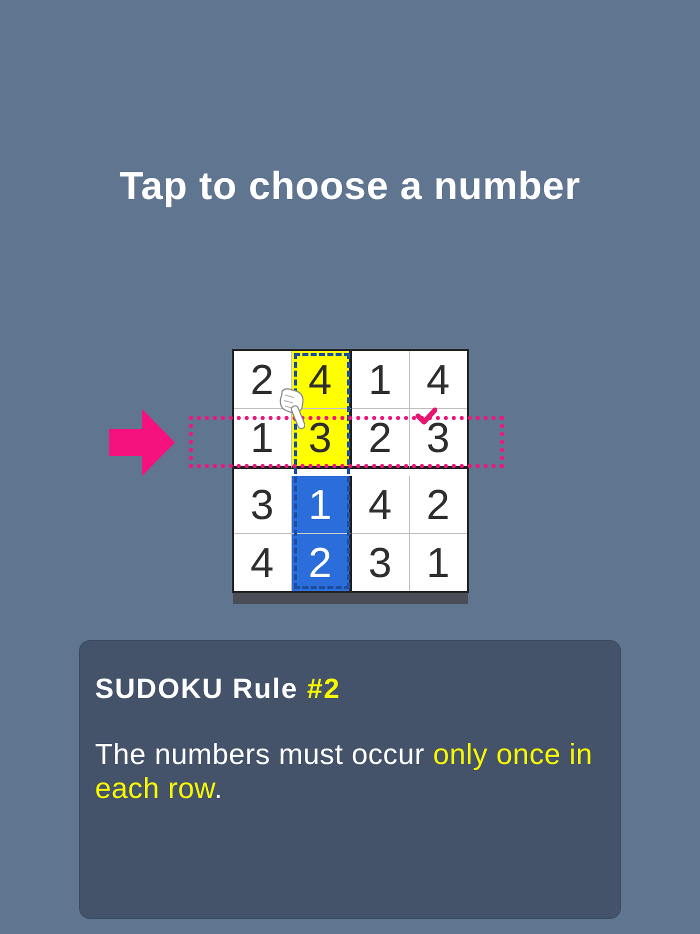 Image resolution: width=700 pixels, height=934 pixels. Describe the element at coordinates (350, 187) in the screenshot. I see `page-title: Tap to choose a number` at that location.